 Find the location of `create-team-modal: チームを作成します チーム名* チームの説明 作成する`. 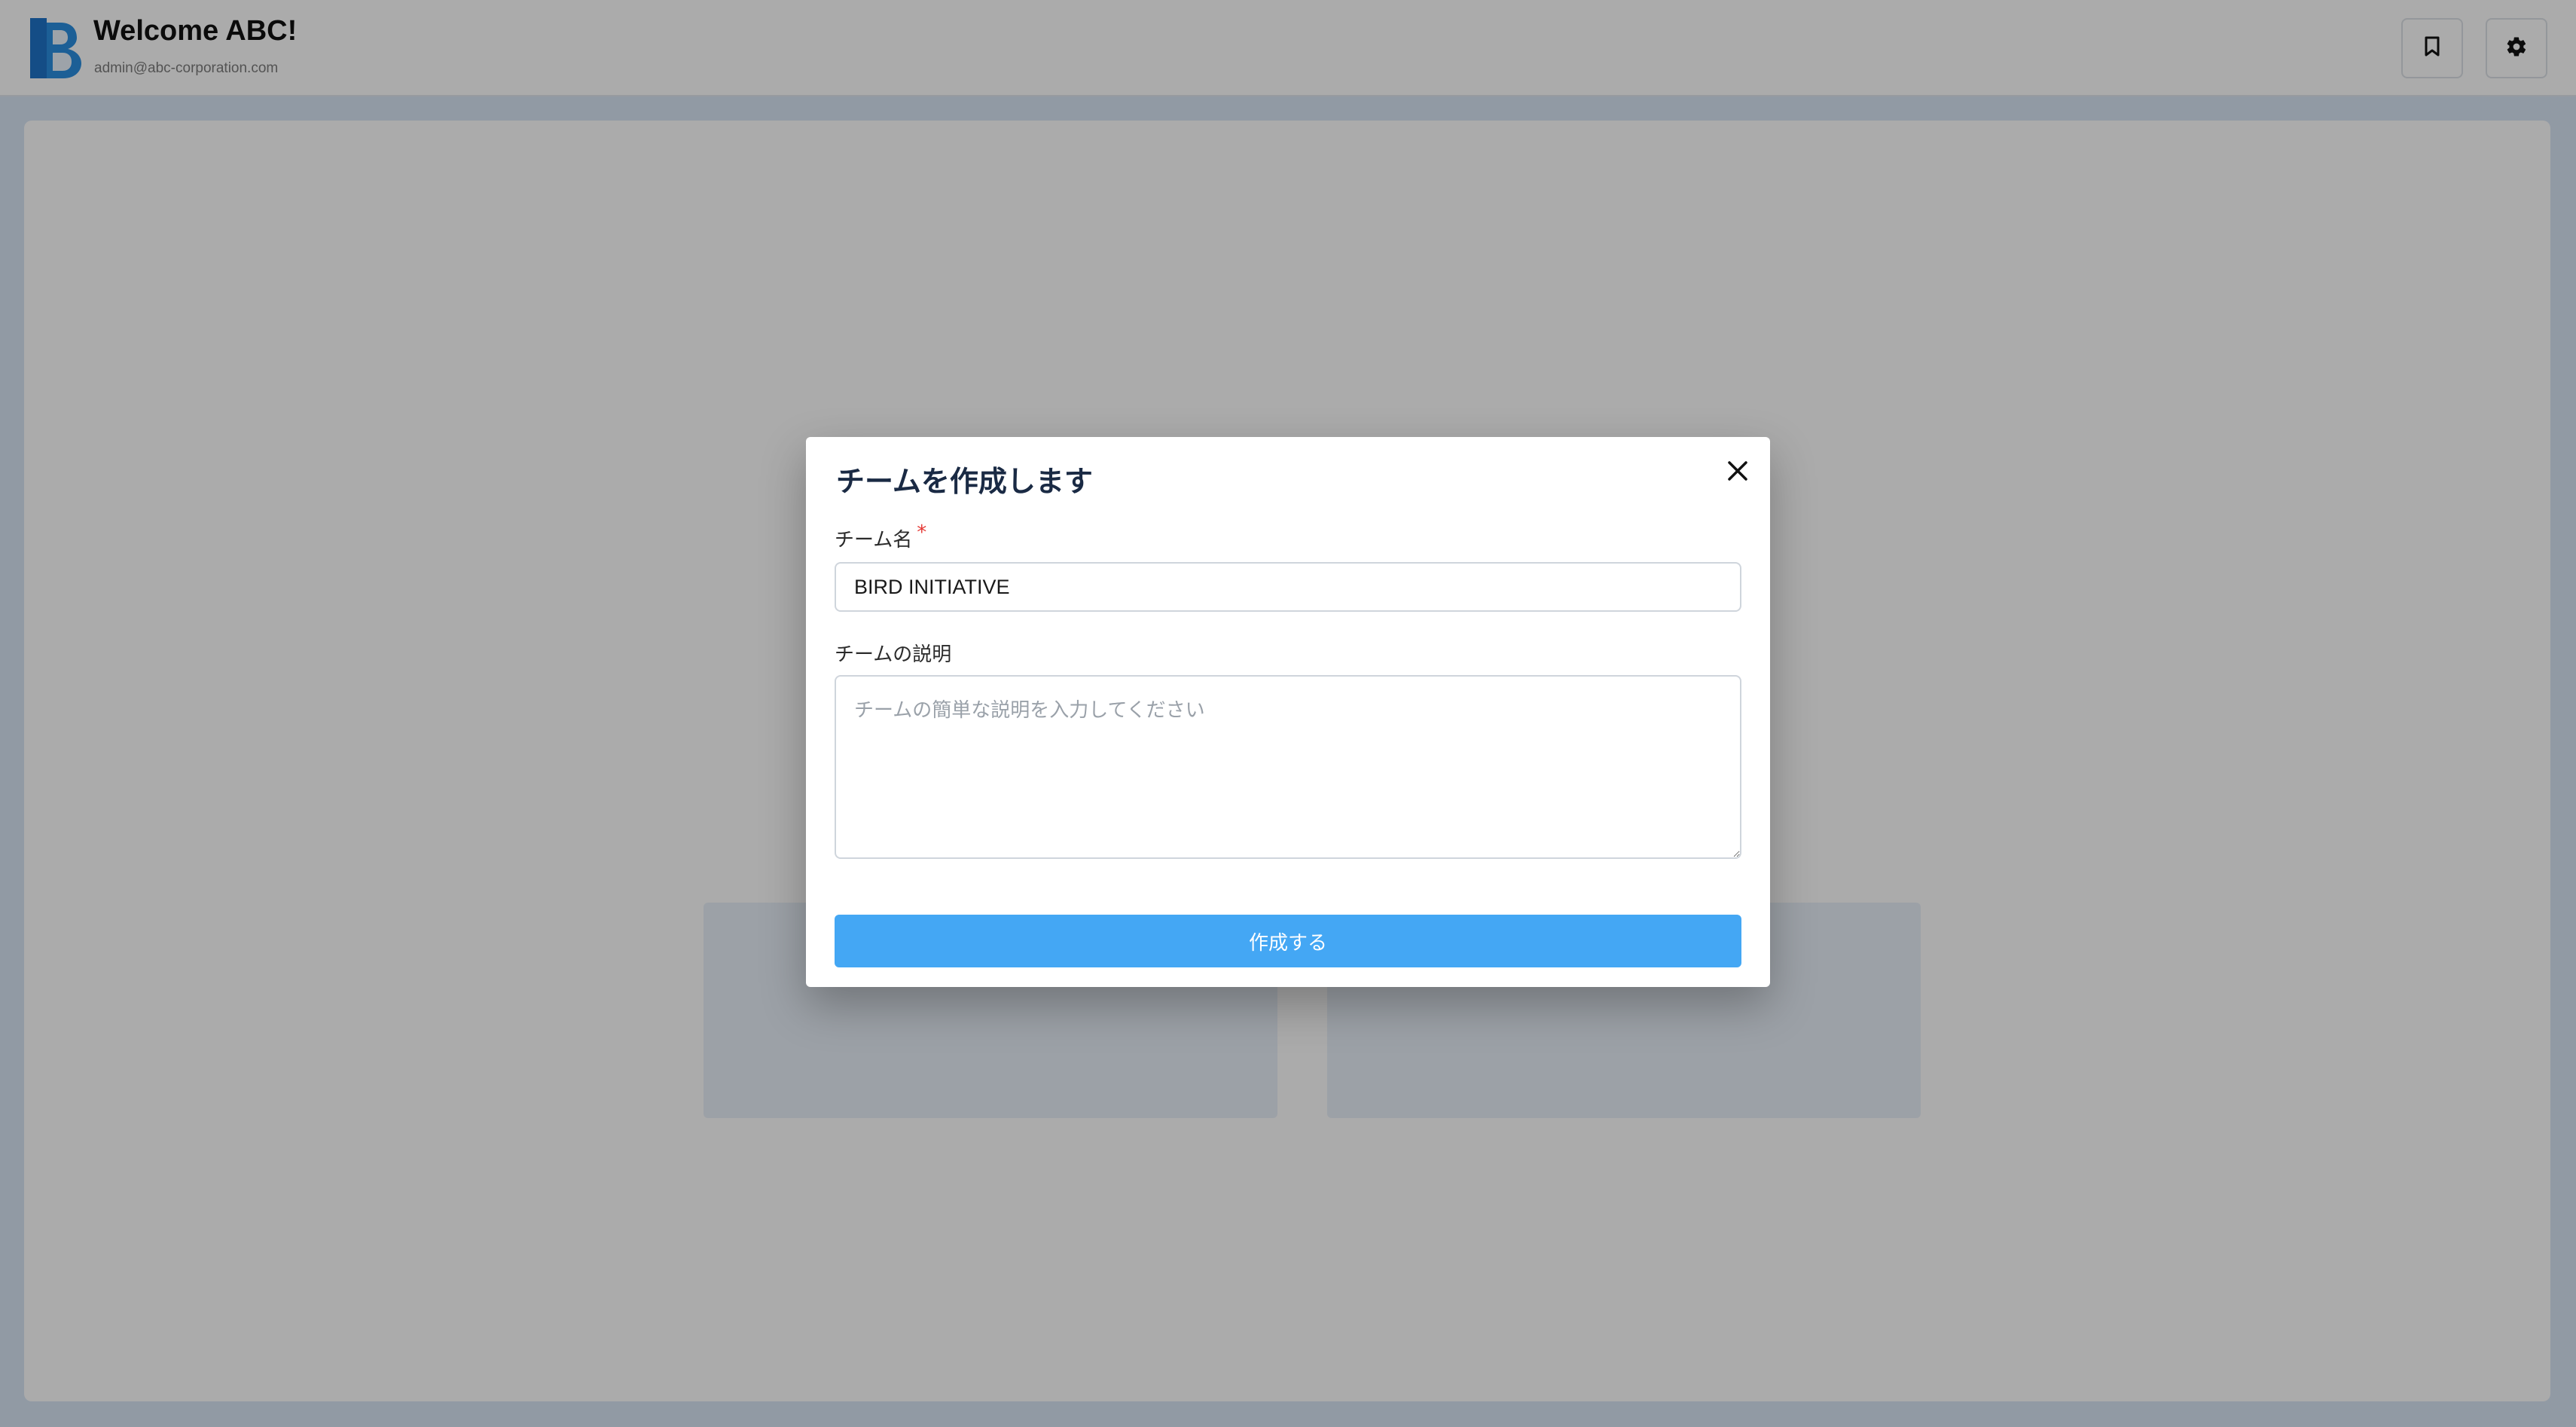

create-team-modal: チームを作成します チーム名* チームの説明 作成する is located at coordinates (1288, 712).